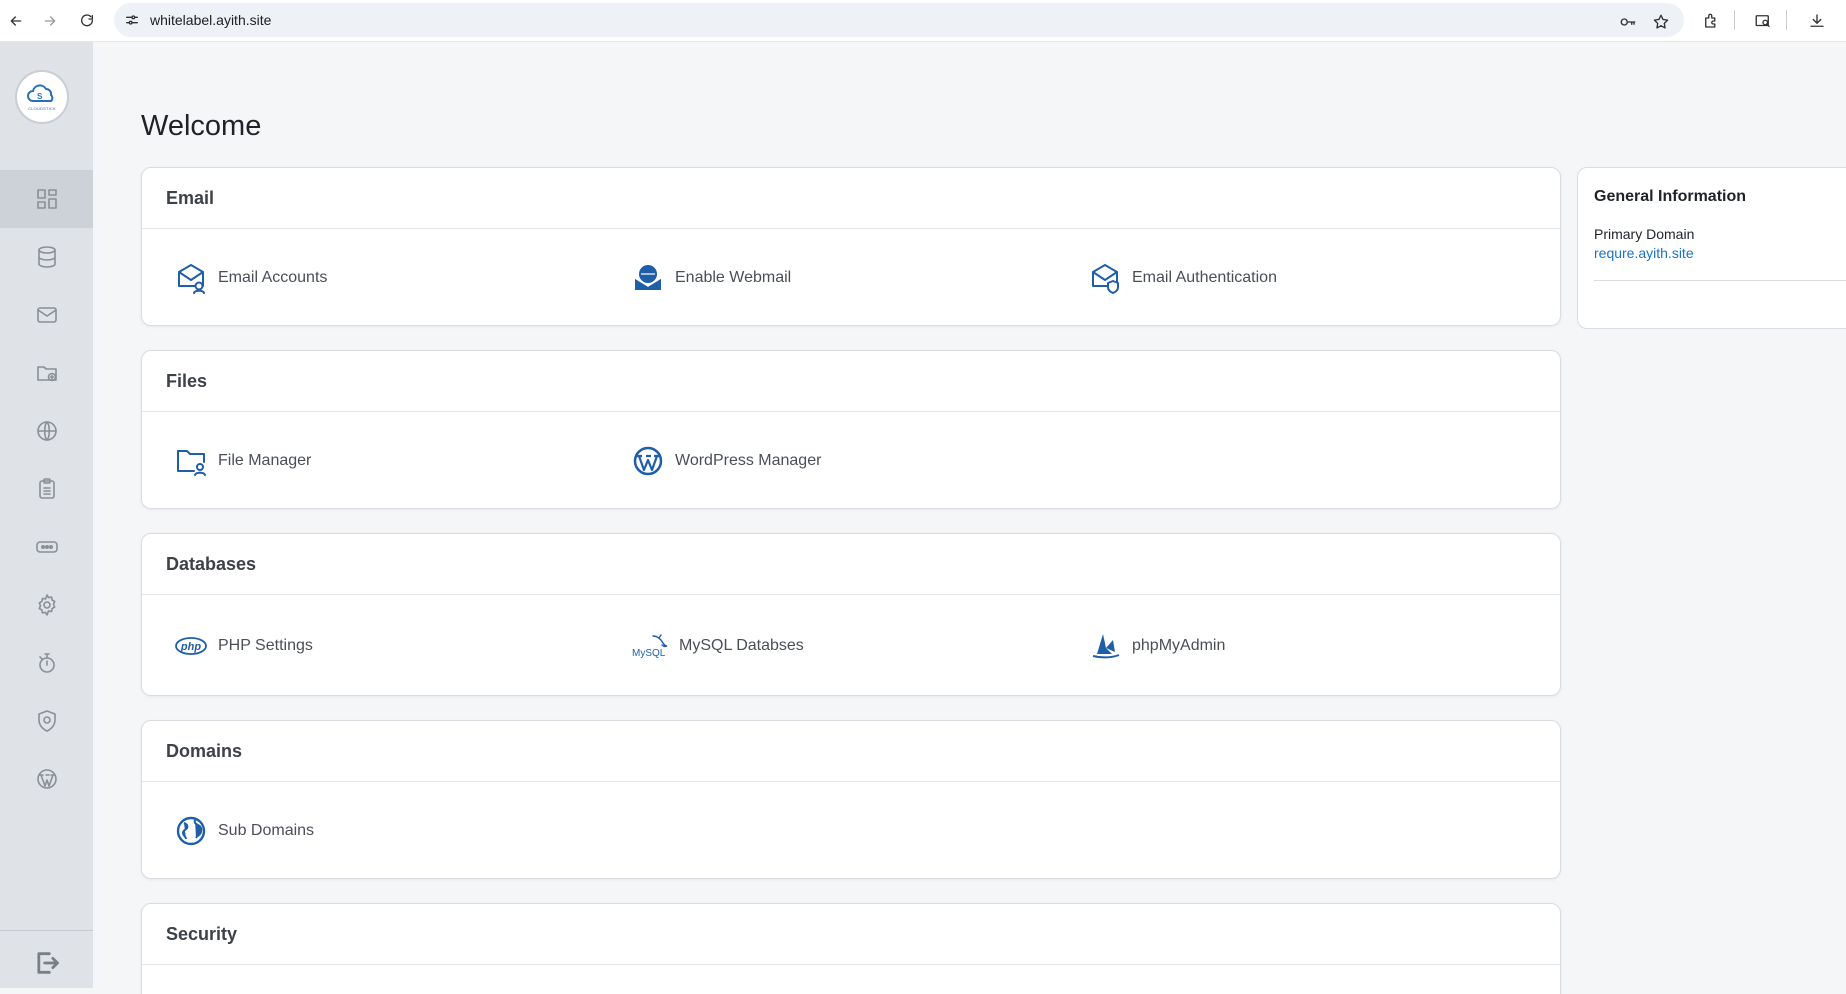  What do you see at coordinates (851, 934) in the screenshot?
I see `section-title: Security` at bounding box center [851, 934].